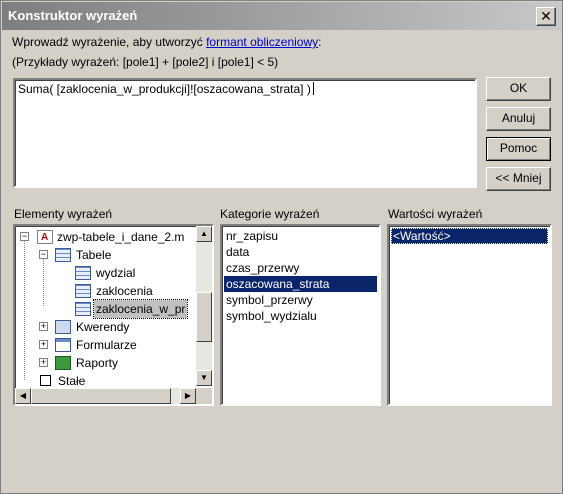  I want to click on close-icon: ✕, so click(546, 16).